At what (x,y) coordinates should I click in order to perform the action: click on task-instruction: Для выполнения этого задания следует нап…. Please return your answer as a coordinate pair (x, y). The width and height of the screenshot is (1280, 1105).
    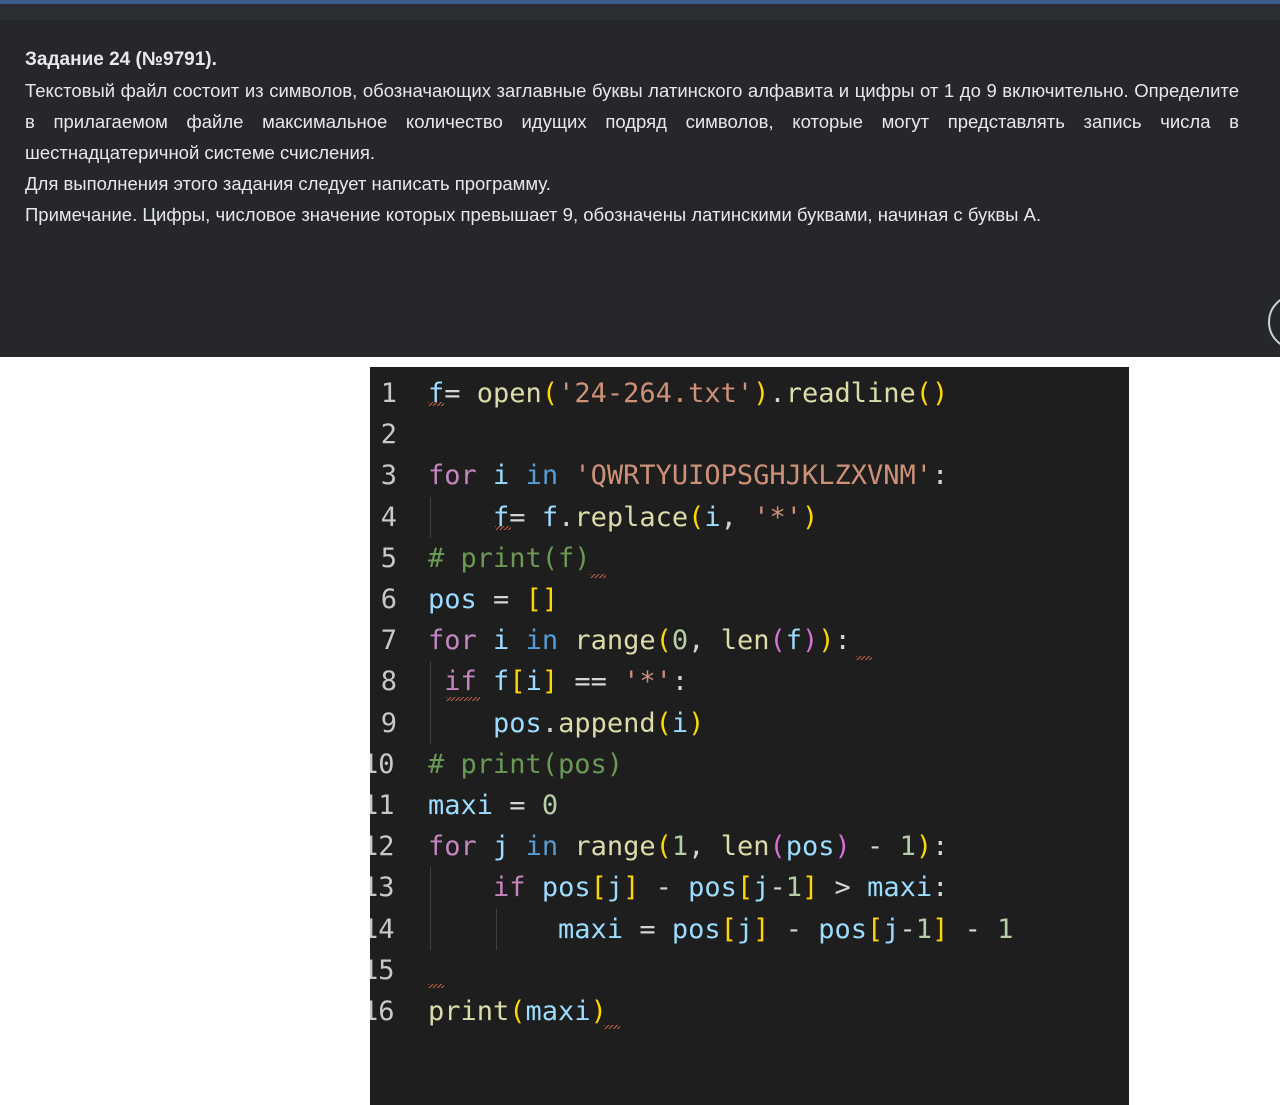
    Looking at the image, I should click on (288, 183).